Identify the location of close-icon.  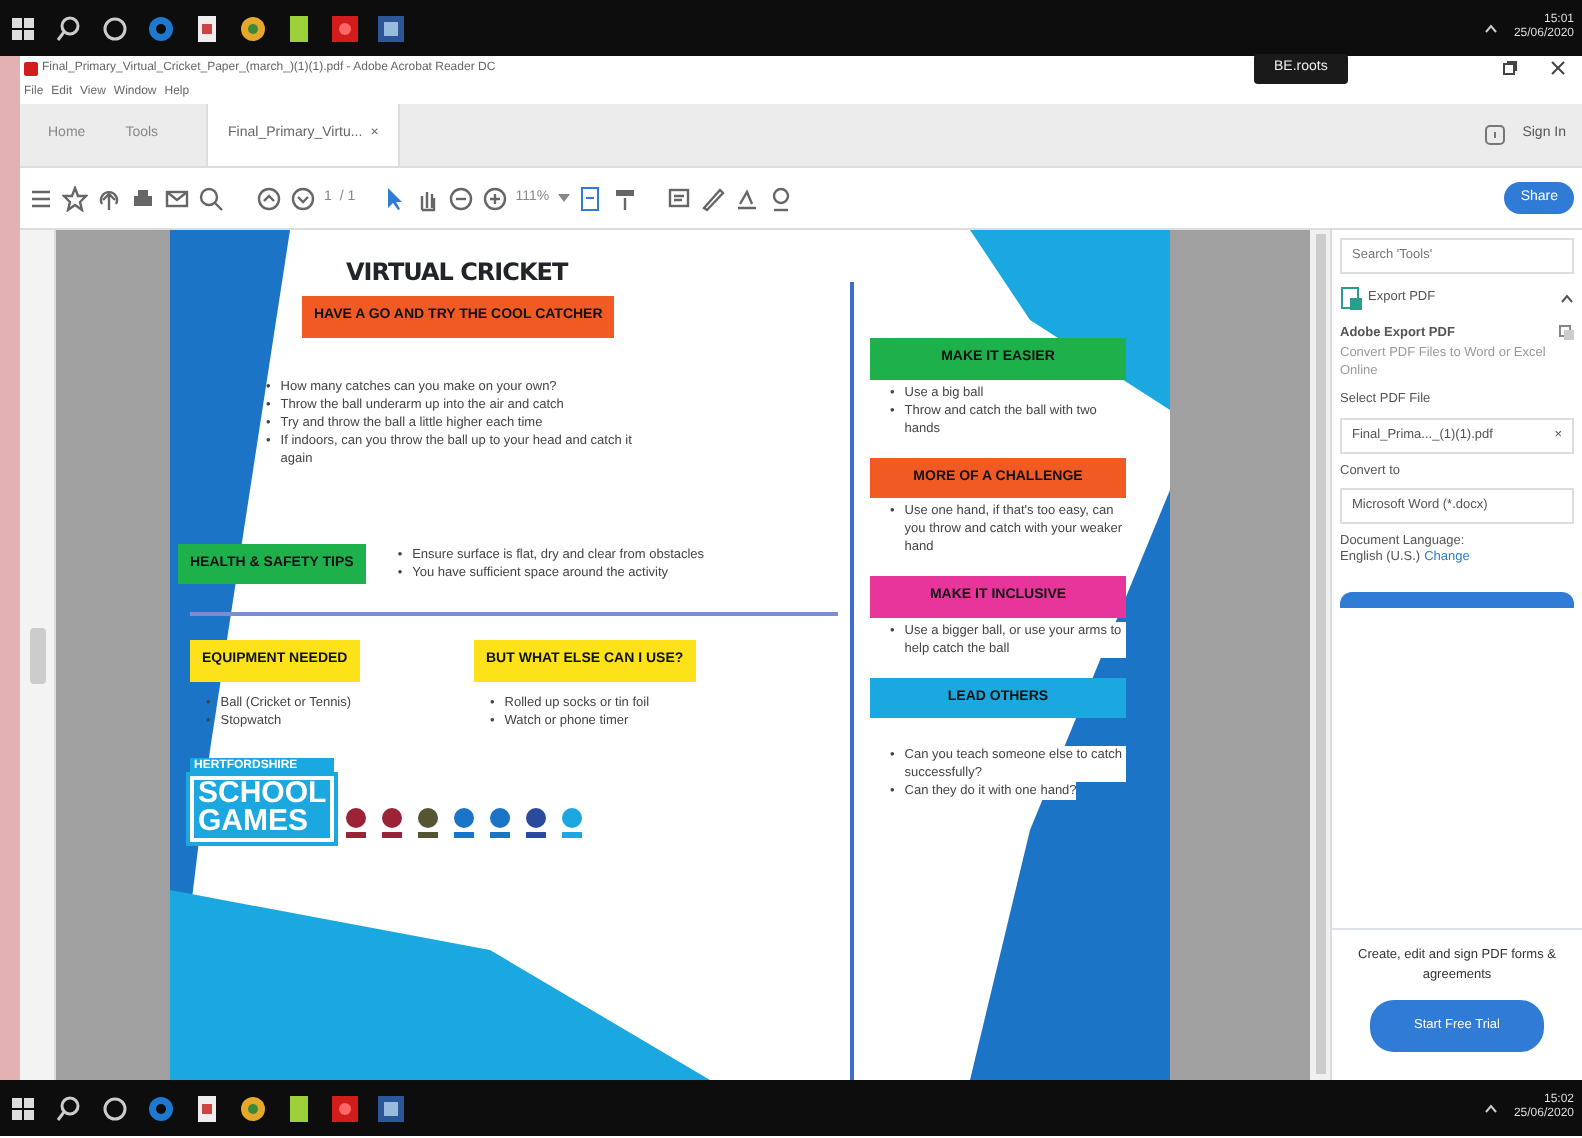
(1558, 68).